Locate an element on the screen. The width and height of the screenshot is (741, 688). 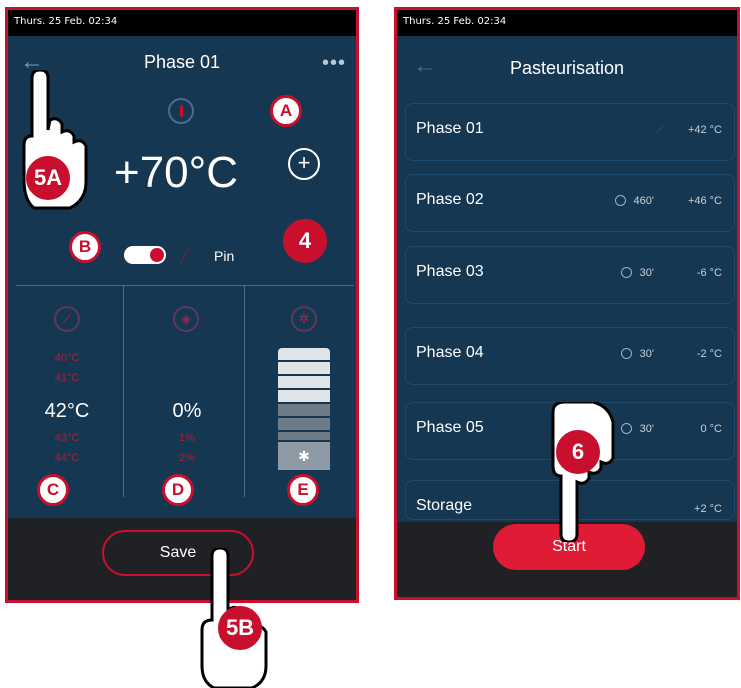
temp-option: 40°C is located at coordinates (67, 358).